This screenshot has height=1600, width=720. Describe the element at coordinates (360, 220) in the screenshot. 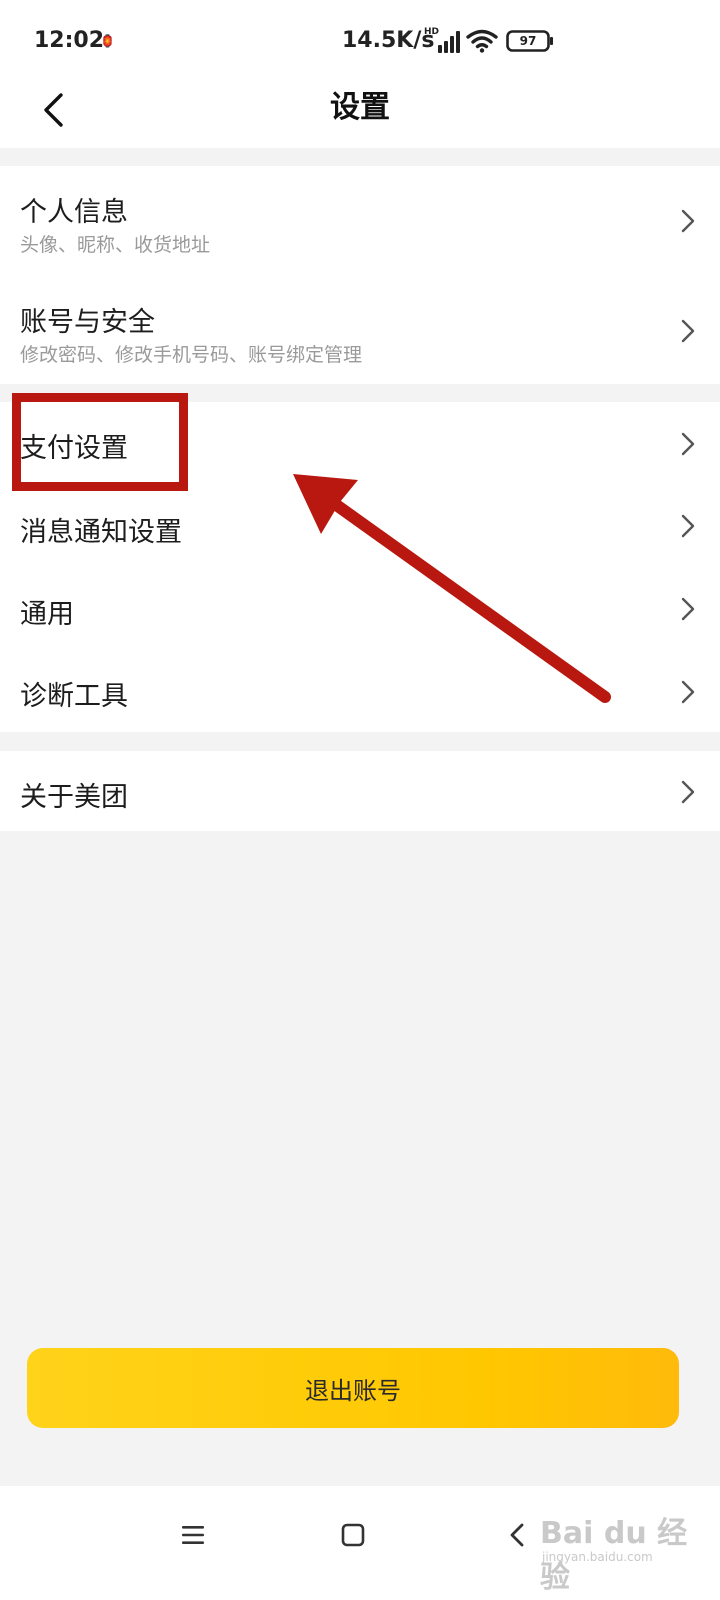

I see `settings-item-personal-info: 个人信息 头像、昵称、收货地址` at that location.